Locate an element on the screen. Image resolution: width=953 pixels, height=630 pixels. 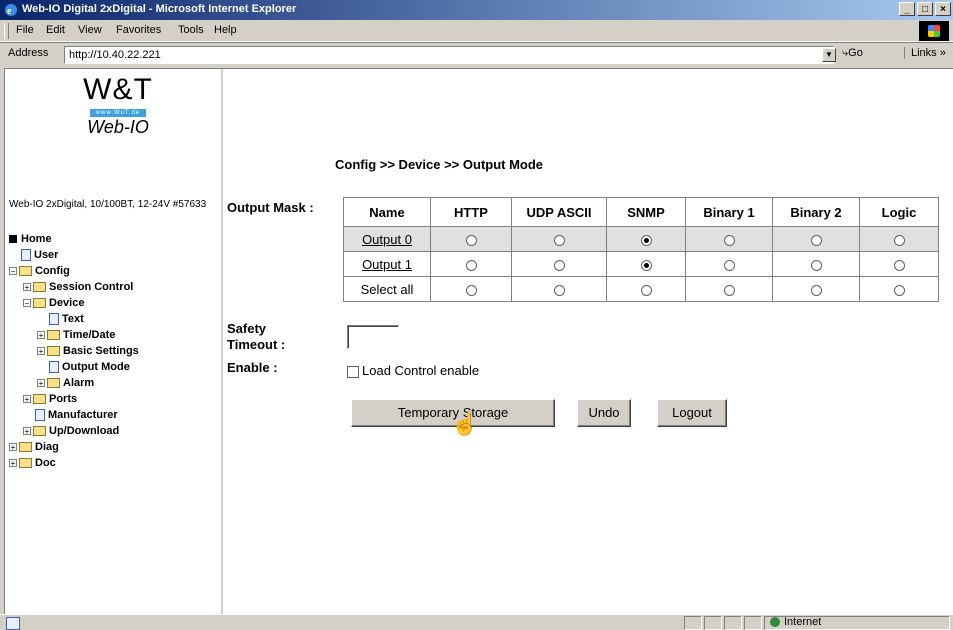
radio-output0-logic is located at coordinates (899, 240).